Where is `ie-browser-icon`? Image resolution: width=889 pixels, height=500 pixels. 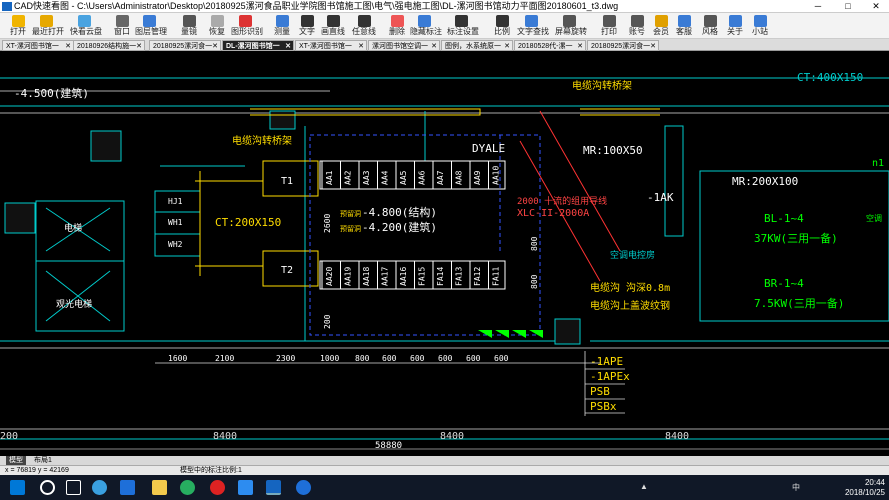 ie-browser-icon is located at coordinates (303, 487).